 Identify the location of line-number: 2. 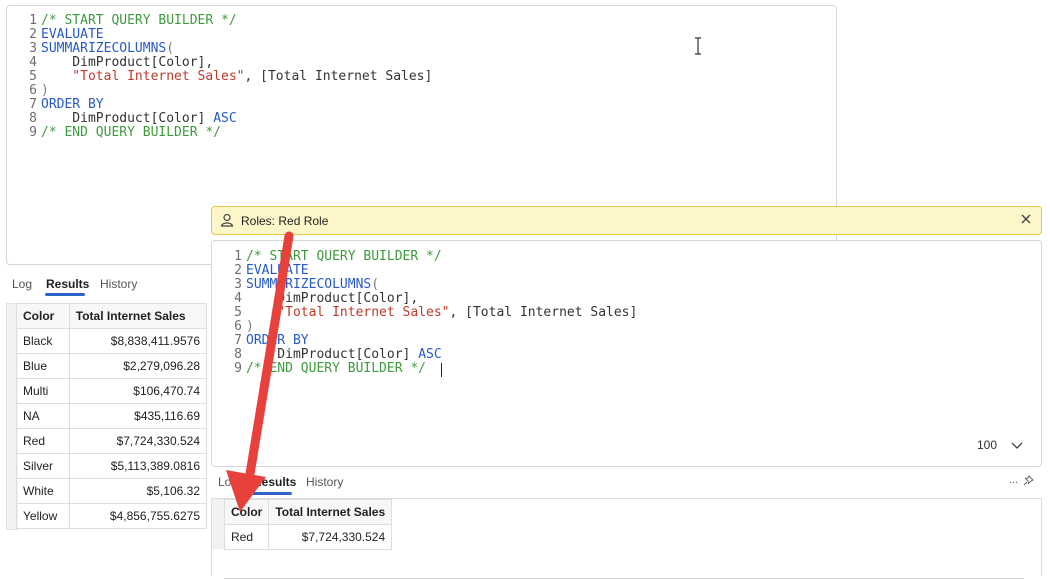
(238, 270).